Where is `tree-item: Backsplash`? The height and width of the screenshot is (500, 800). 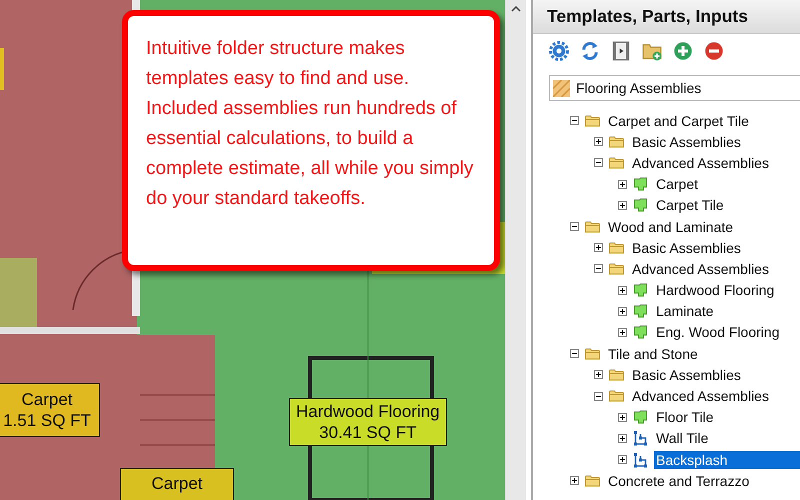
tree-item: Backsplash is located at coordinates (727, 459).